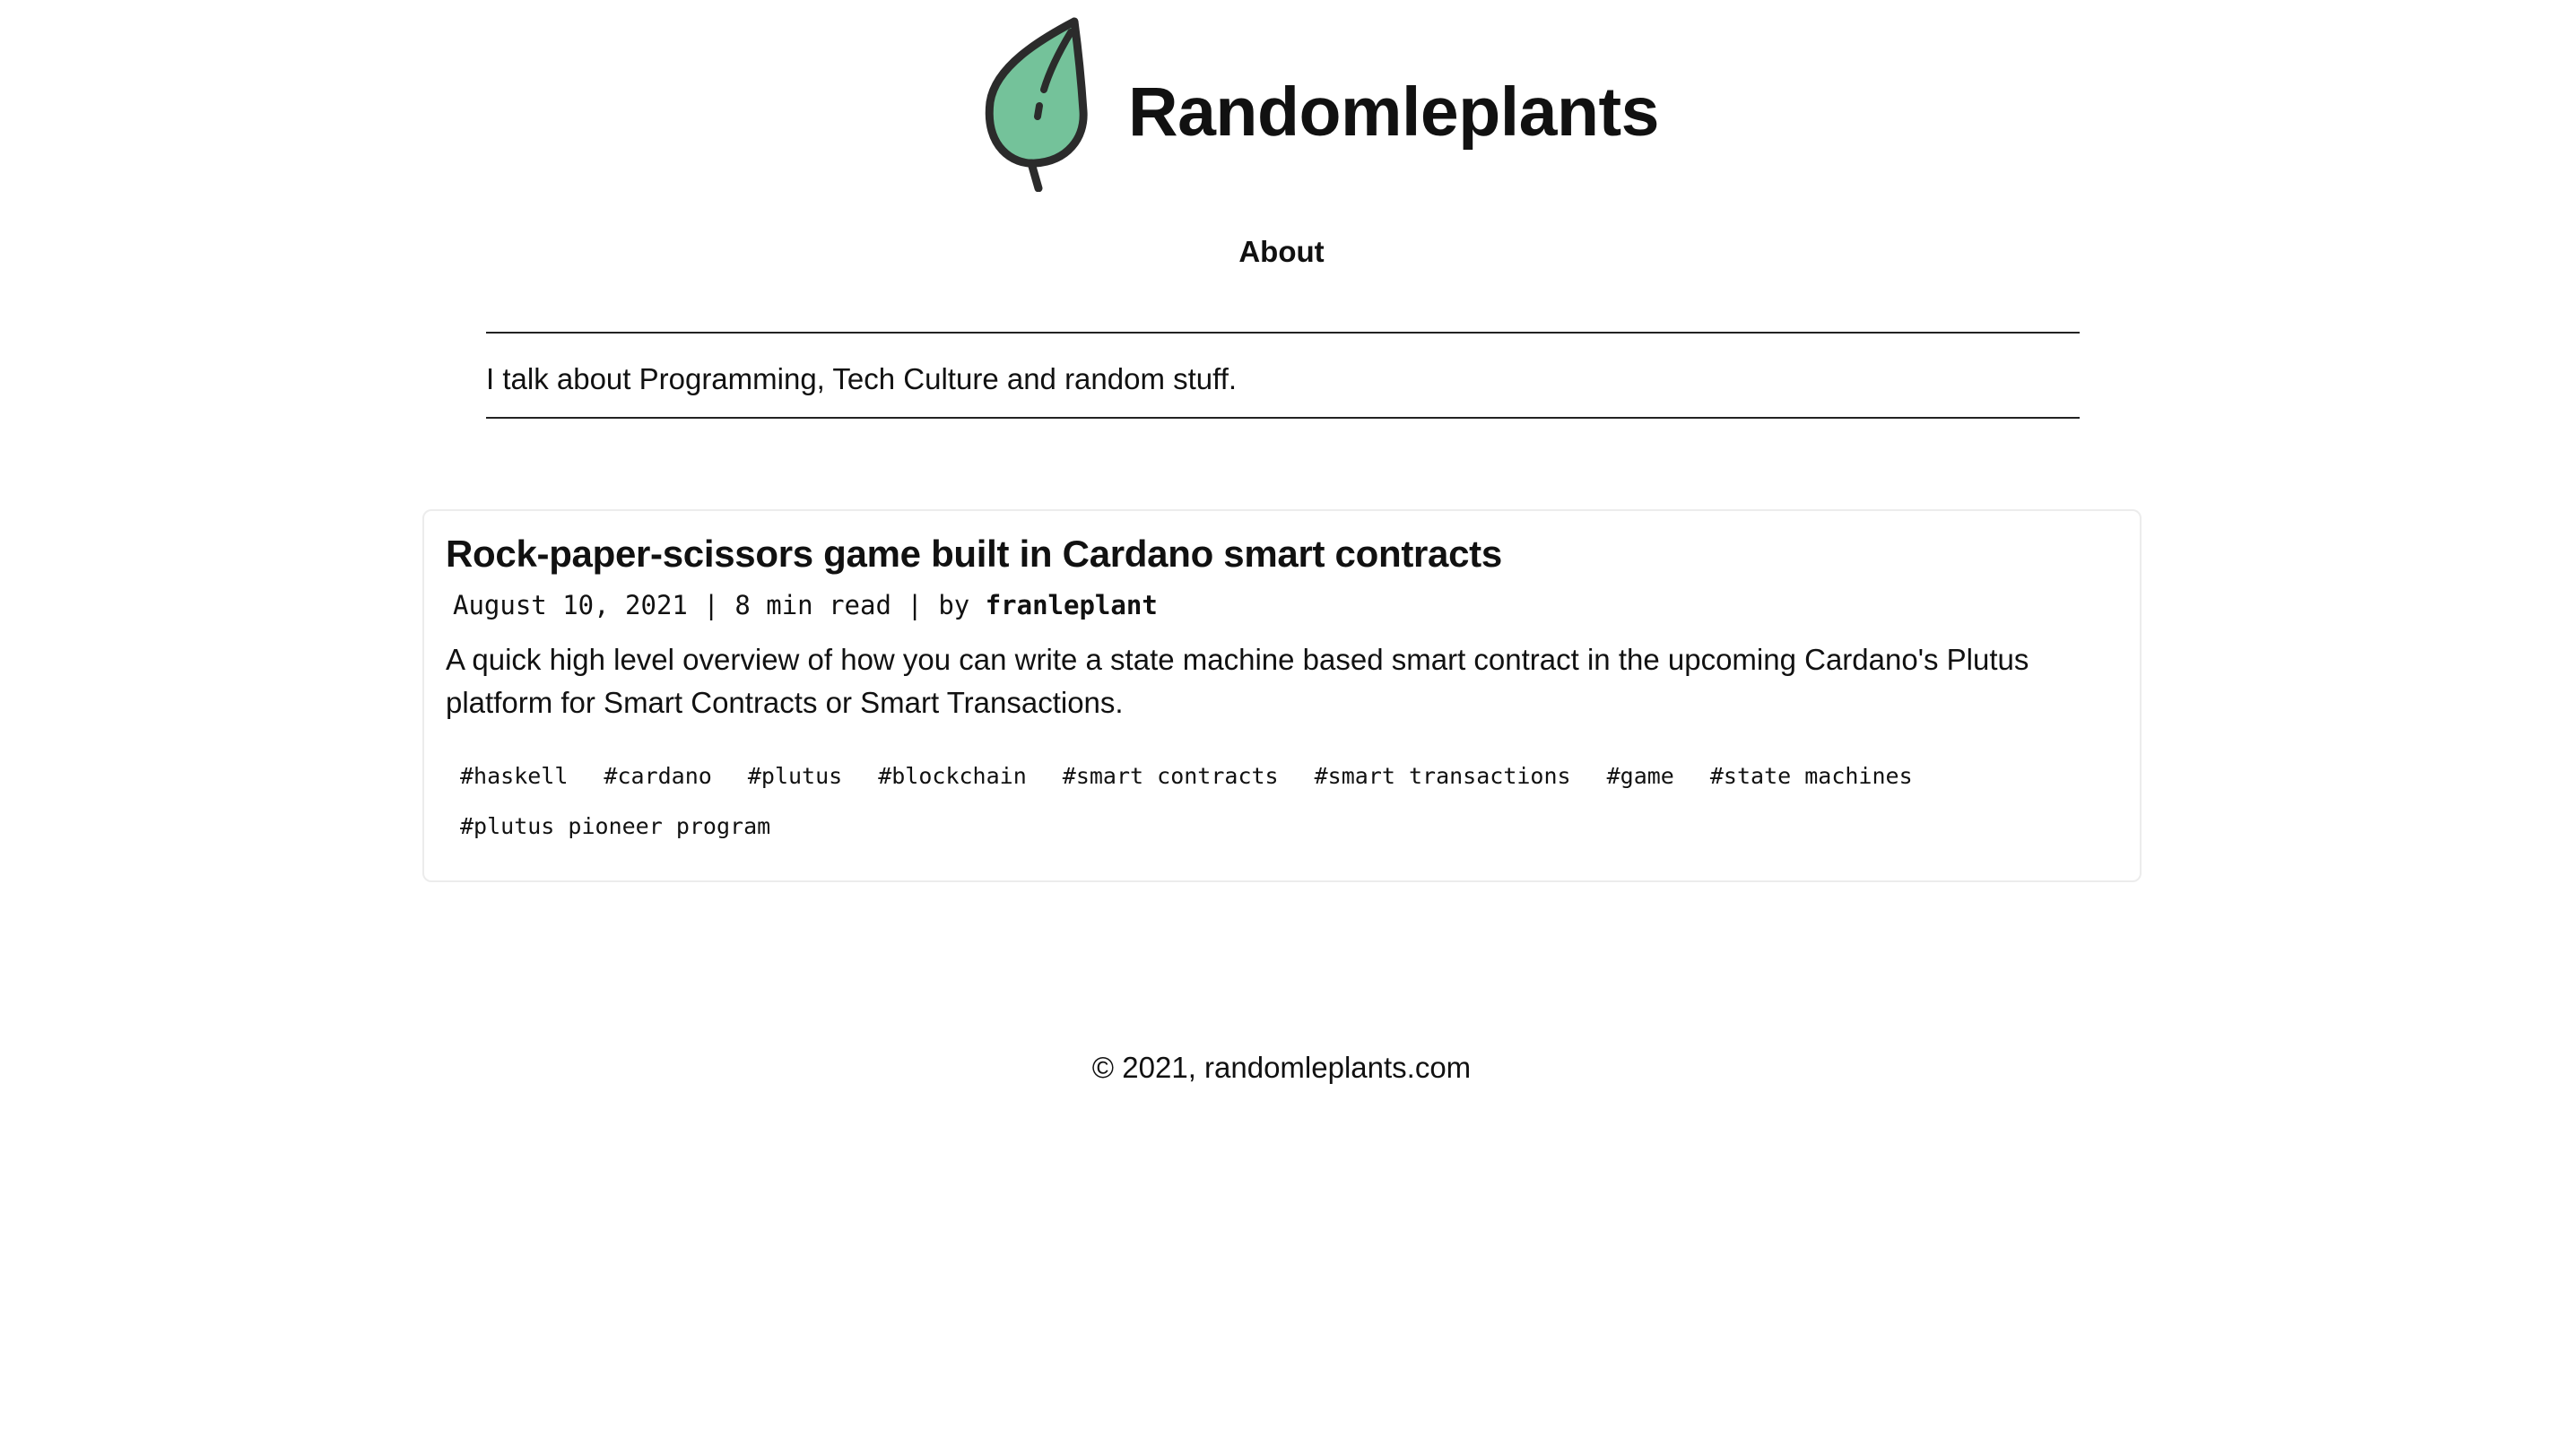  I want to click on tag-state-machines: #state machines, so click(1811, 776).